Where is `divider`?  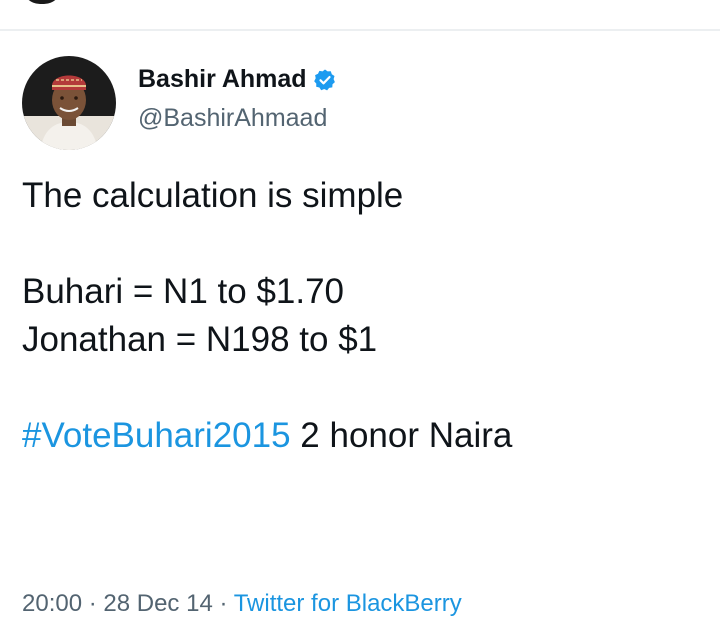
divider is located at coordinates (360, 30).